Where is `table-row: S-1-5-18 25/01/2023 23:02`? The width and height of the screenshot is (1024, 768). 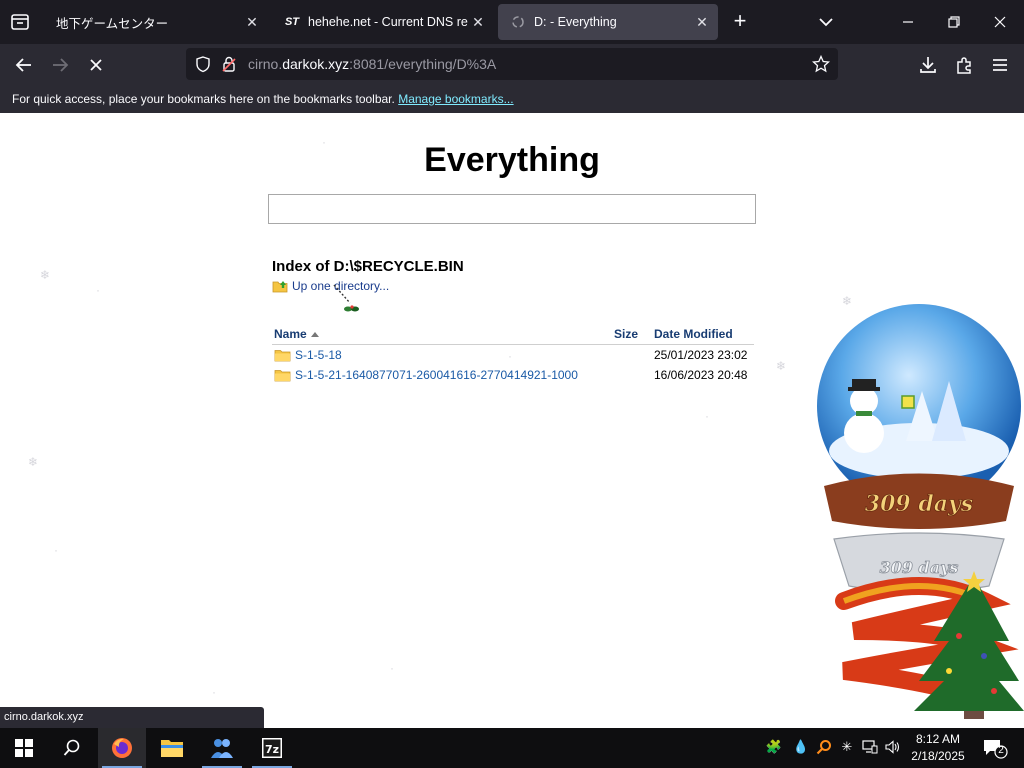 table-row: S-1-5-18 25/01/2023 23:02 is located at coordinates (513, 355).